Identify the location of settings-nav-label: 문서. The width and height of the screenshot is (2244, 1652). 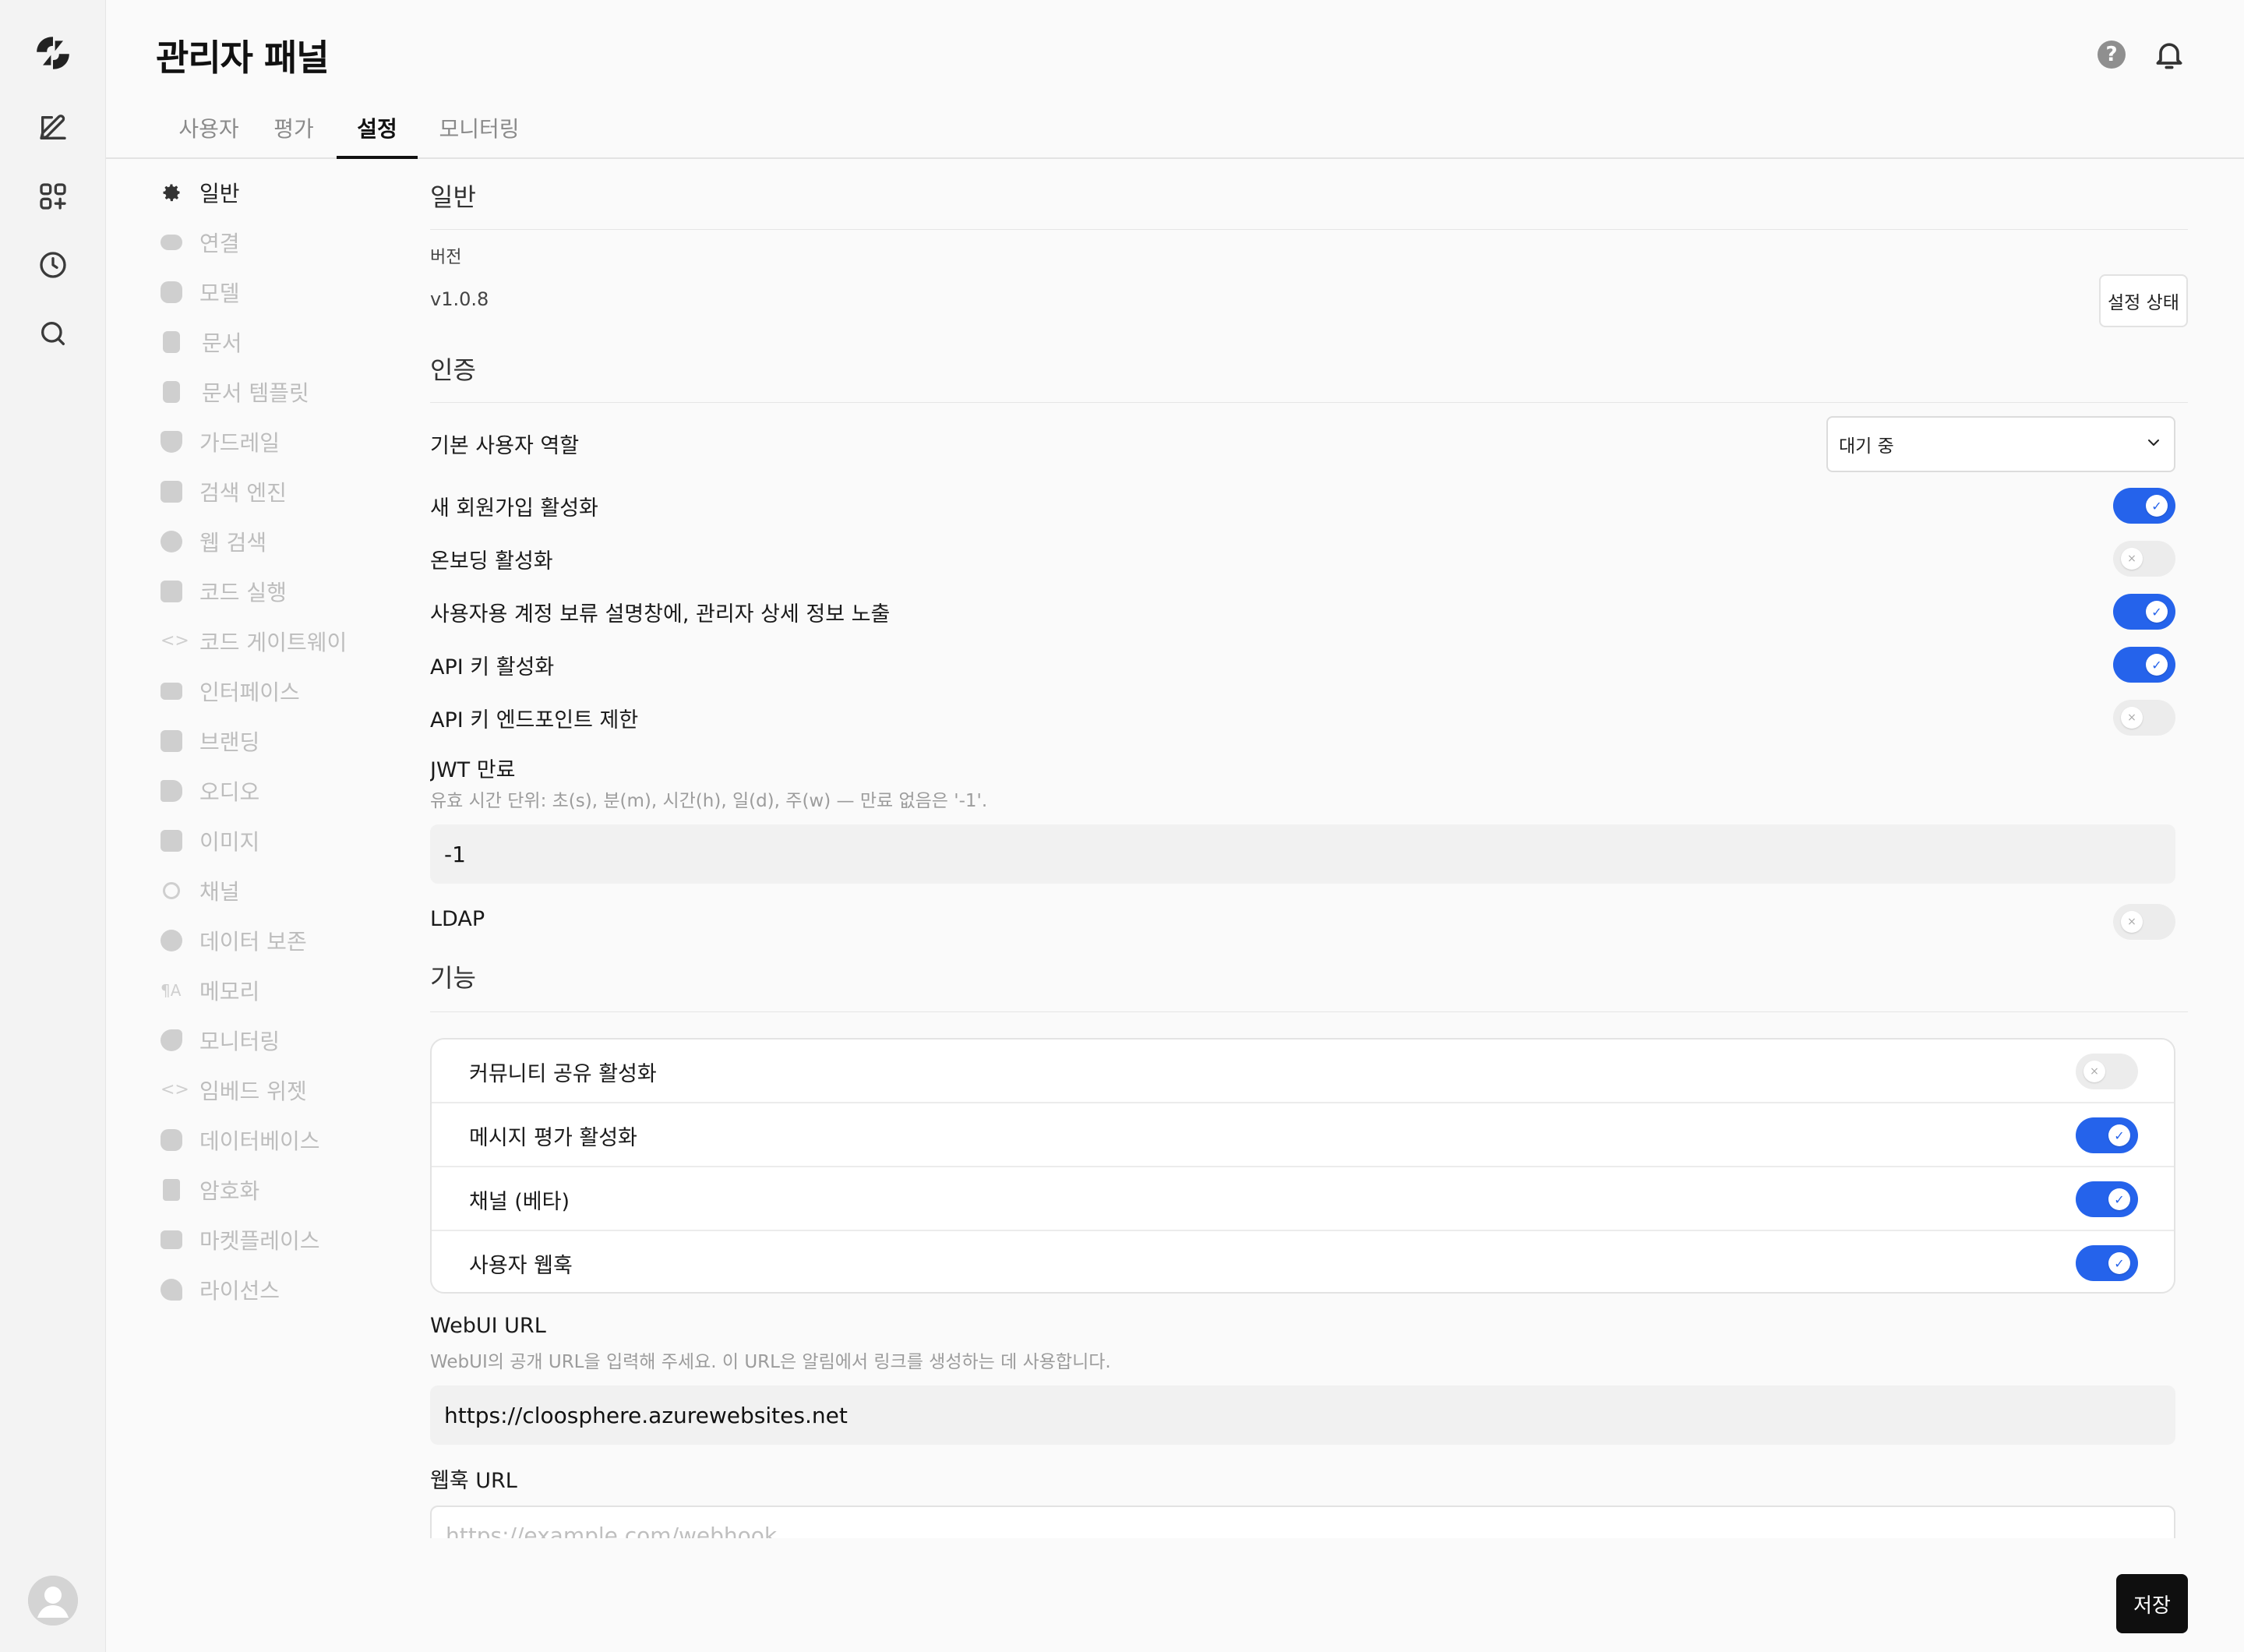
(222, 343).